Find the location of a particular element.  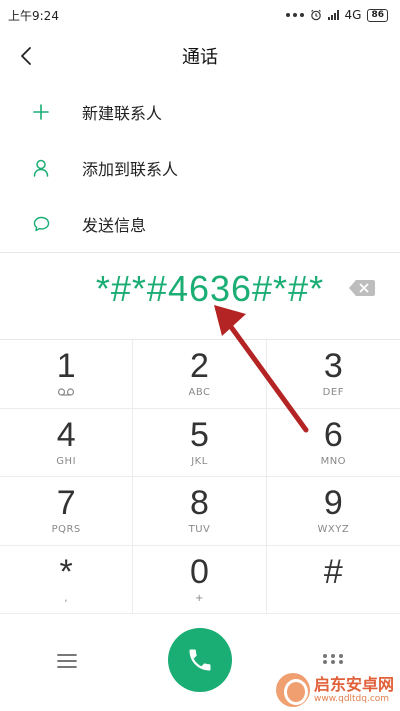

new-contact-action: 新建联系人 is located at coordinates (200, 112).